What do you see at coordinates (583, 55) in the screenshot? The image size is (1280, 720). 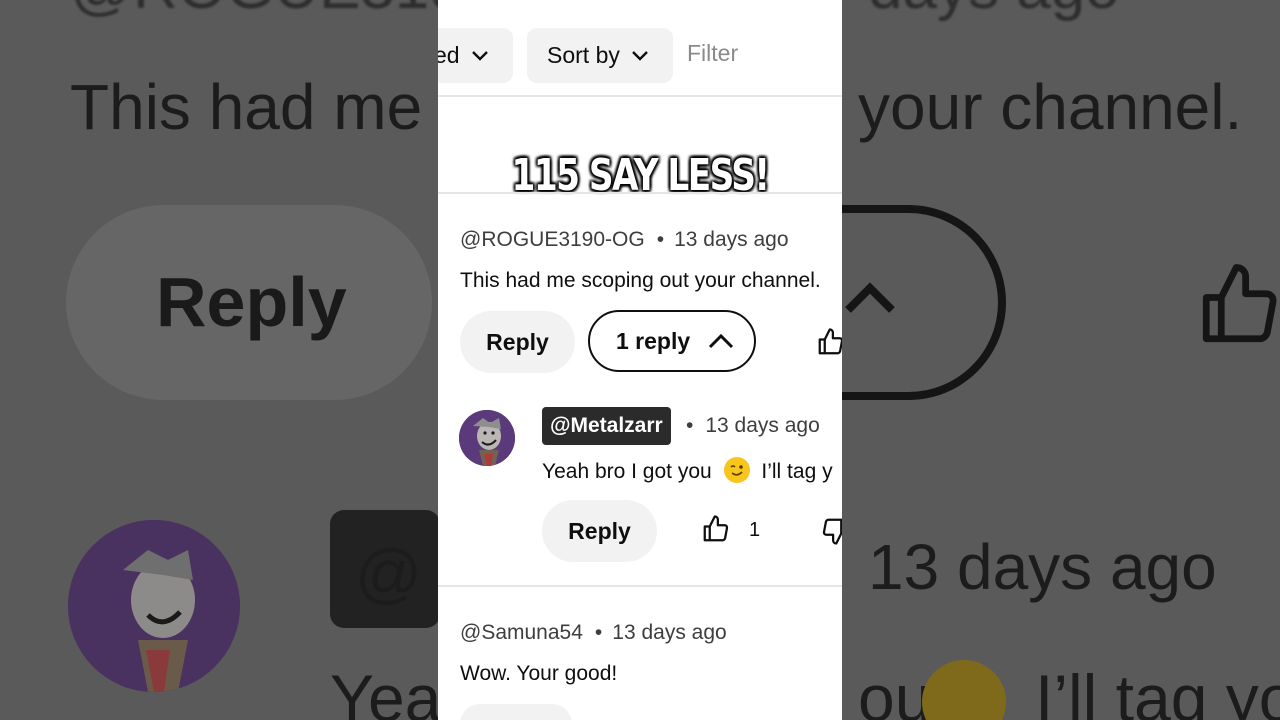 I see `sort-by-label: Sort by` at bounding box center [583, 55].